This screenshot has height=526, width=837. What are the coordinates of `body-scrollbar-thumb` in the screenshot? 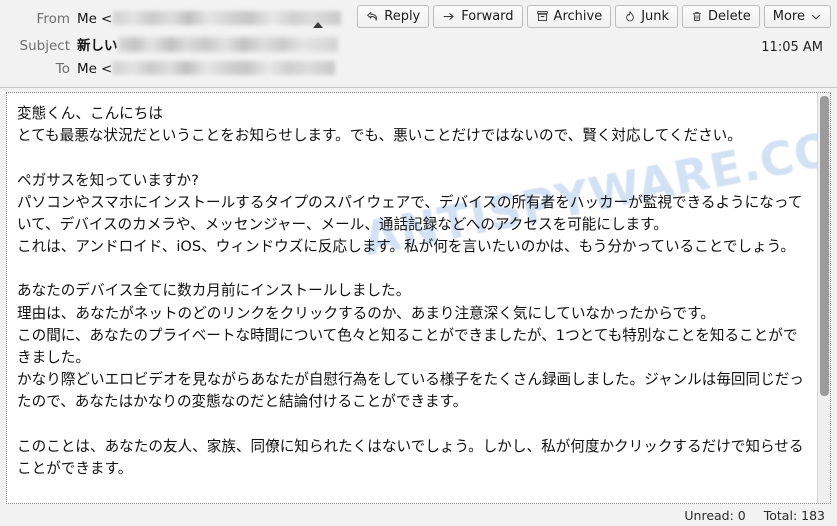 It's located at (824, 246).